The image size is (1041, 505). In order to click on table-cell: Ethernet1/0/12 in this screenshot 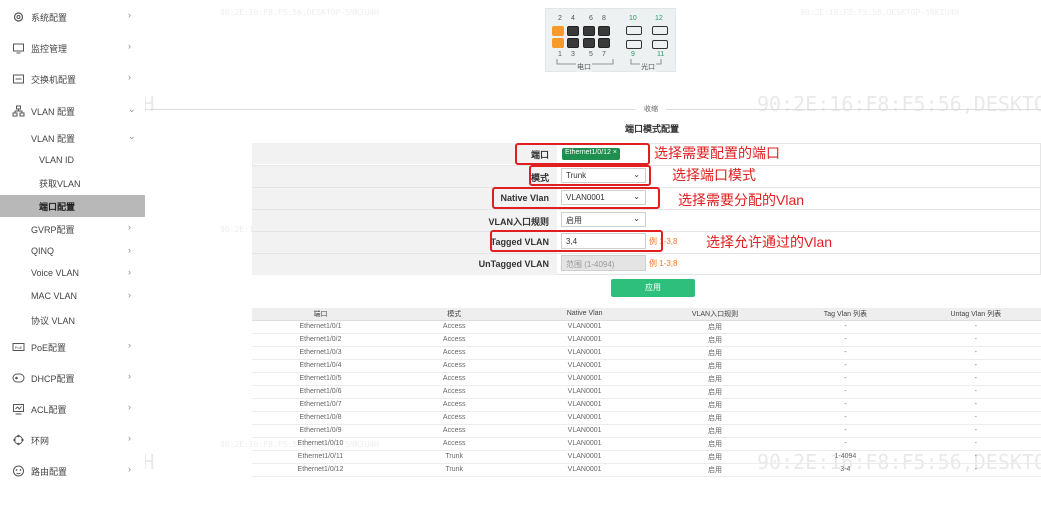, I will do `click(320, 470)`.